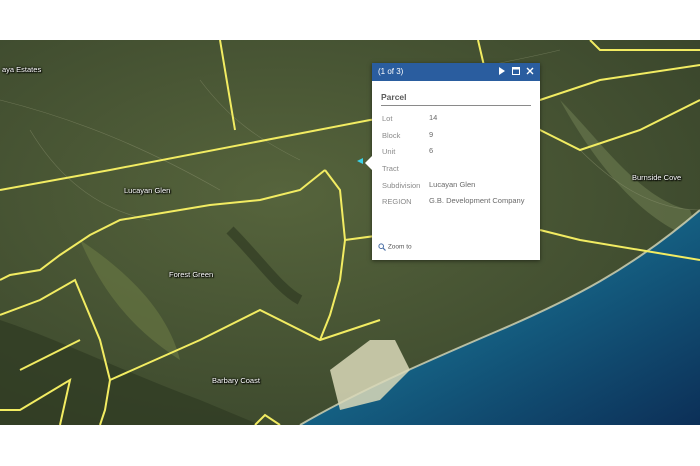  Describe the element at coordinates (390, 168) in the screenshot. I see `field-label-tract: Tract` at that location.